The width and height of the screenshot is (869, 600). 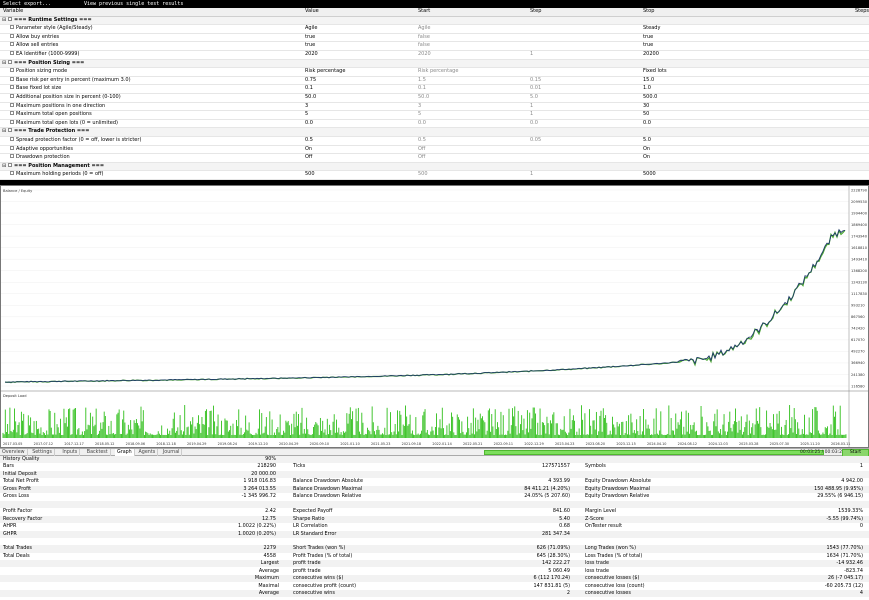 I want to click on param-step: 0.01, so click(x=535, y=89).